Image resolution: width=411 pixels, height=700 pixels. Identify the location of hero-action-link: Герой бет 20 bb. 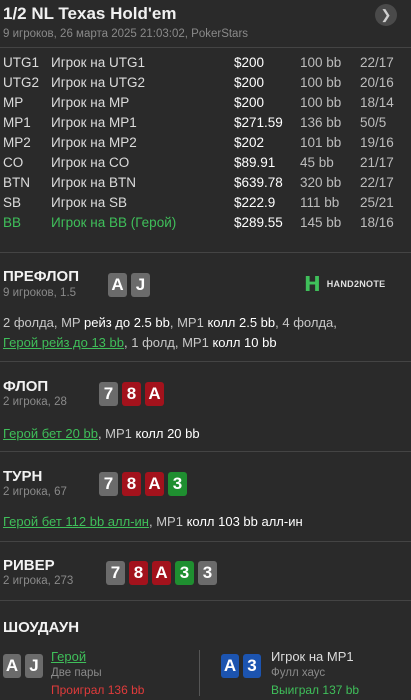
(50, 433).